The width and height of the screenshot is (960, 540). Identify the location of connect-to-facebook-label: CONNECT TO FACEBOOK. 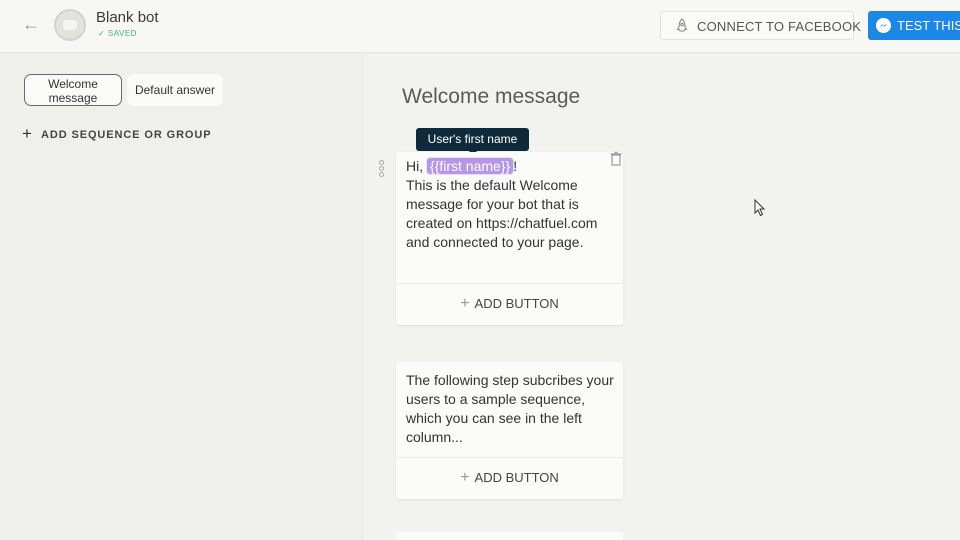
(779, 26).